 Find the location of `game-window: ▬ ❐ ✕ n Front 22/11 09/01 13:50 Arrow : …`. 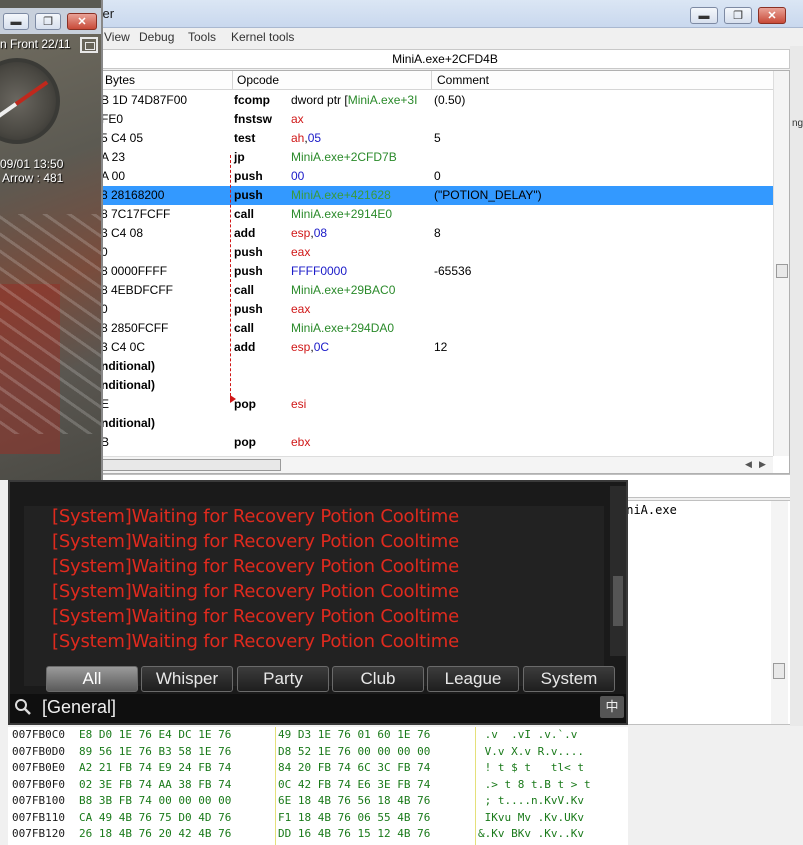

game-window: ▬ ❐ ✕ n Front 22/11 09/01 13:50 Arrow : … is located at coordinates (51, 240).